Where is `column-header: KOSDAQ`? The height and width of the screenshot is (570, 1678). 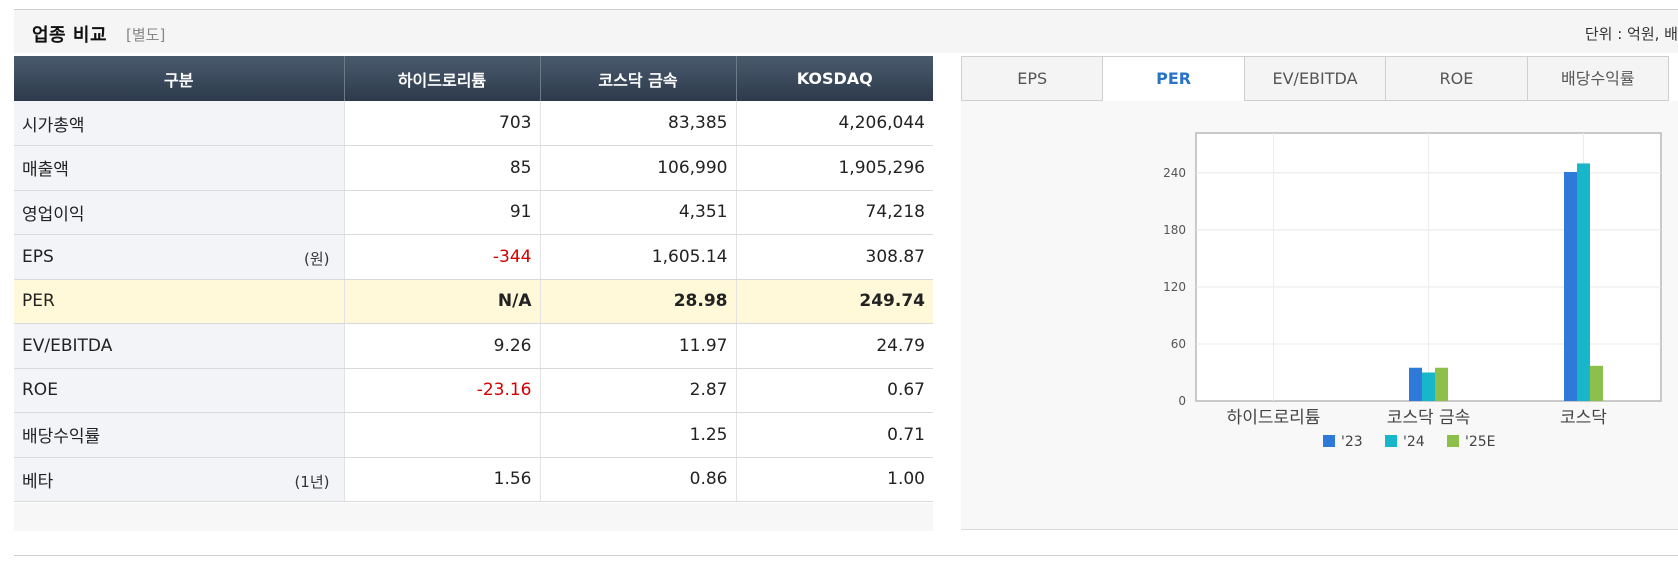
column-header: KOSDAQ is located at coordinates (834, 78).